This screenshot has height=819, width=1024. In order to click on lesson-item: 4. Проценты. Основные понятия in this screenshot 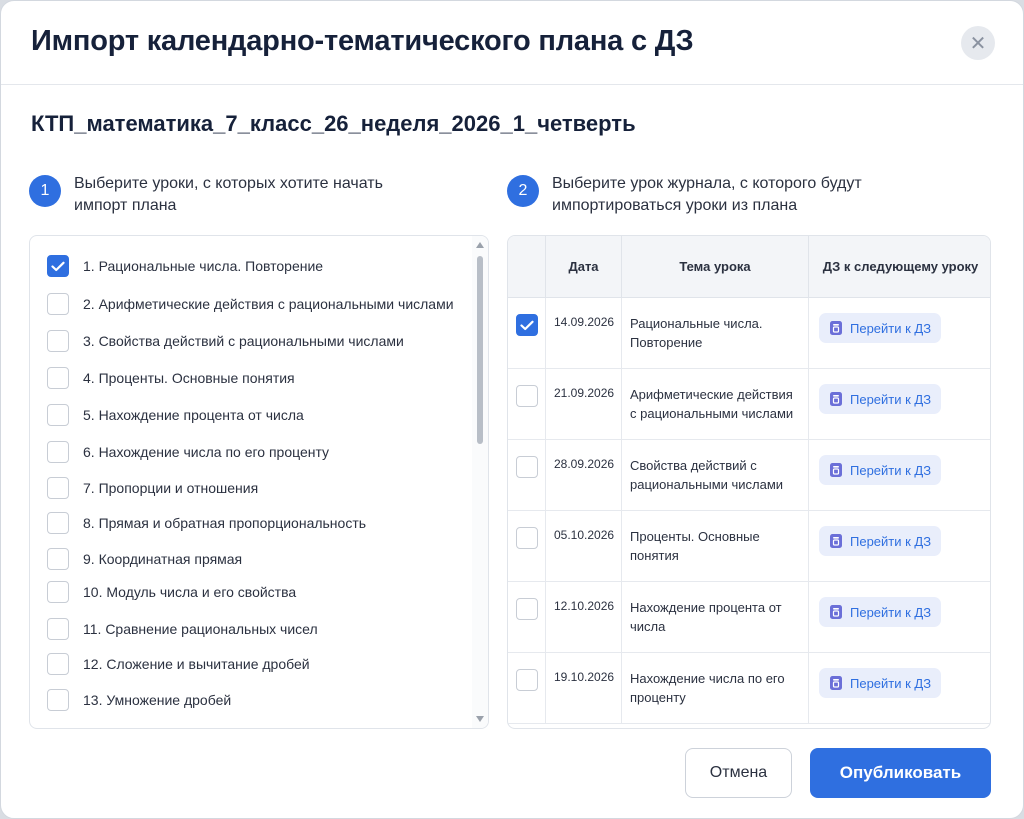, I will do `click(171, 378)`.